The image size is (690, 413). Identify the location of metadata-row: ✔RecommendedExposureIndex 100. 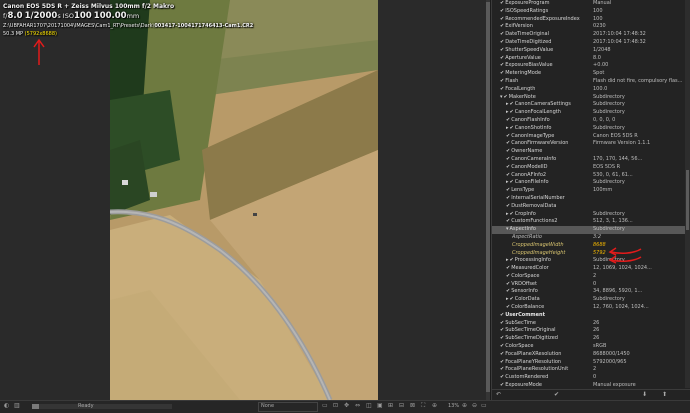
(588, 20).